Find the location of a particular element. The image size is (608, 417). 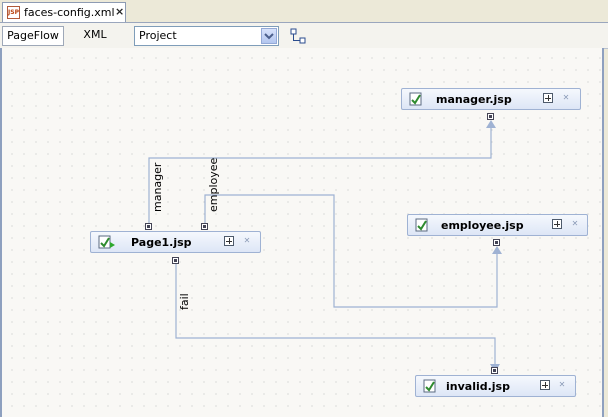

page-node-page1: Page1.jsp ✕ is located at coordinates (175, 242).